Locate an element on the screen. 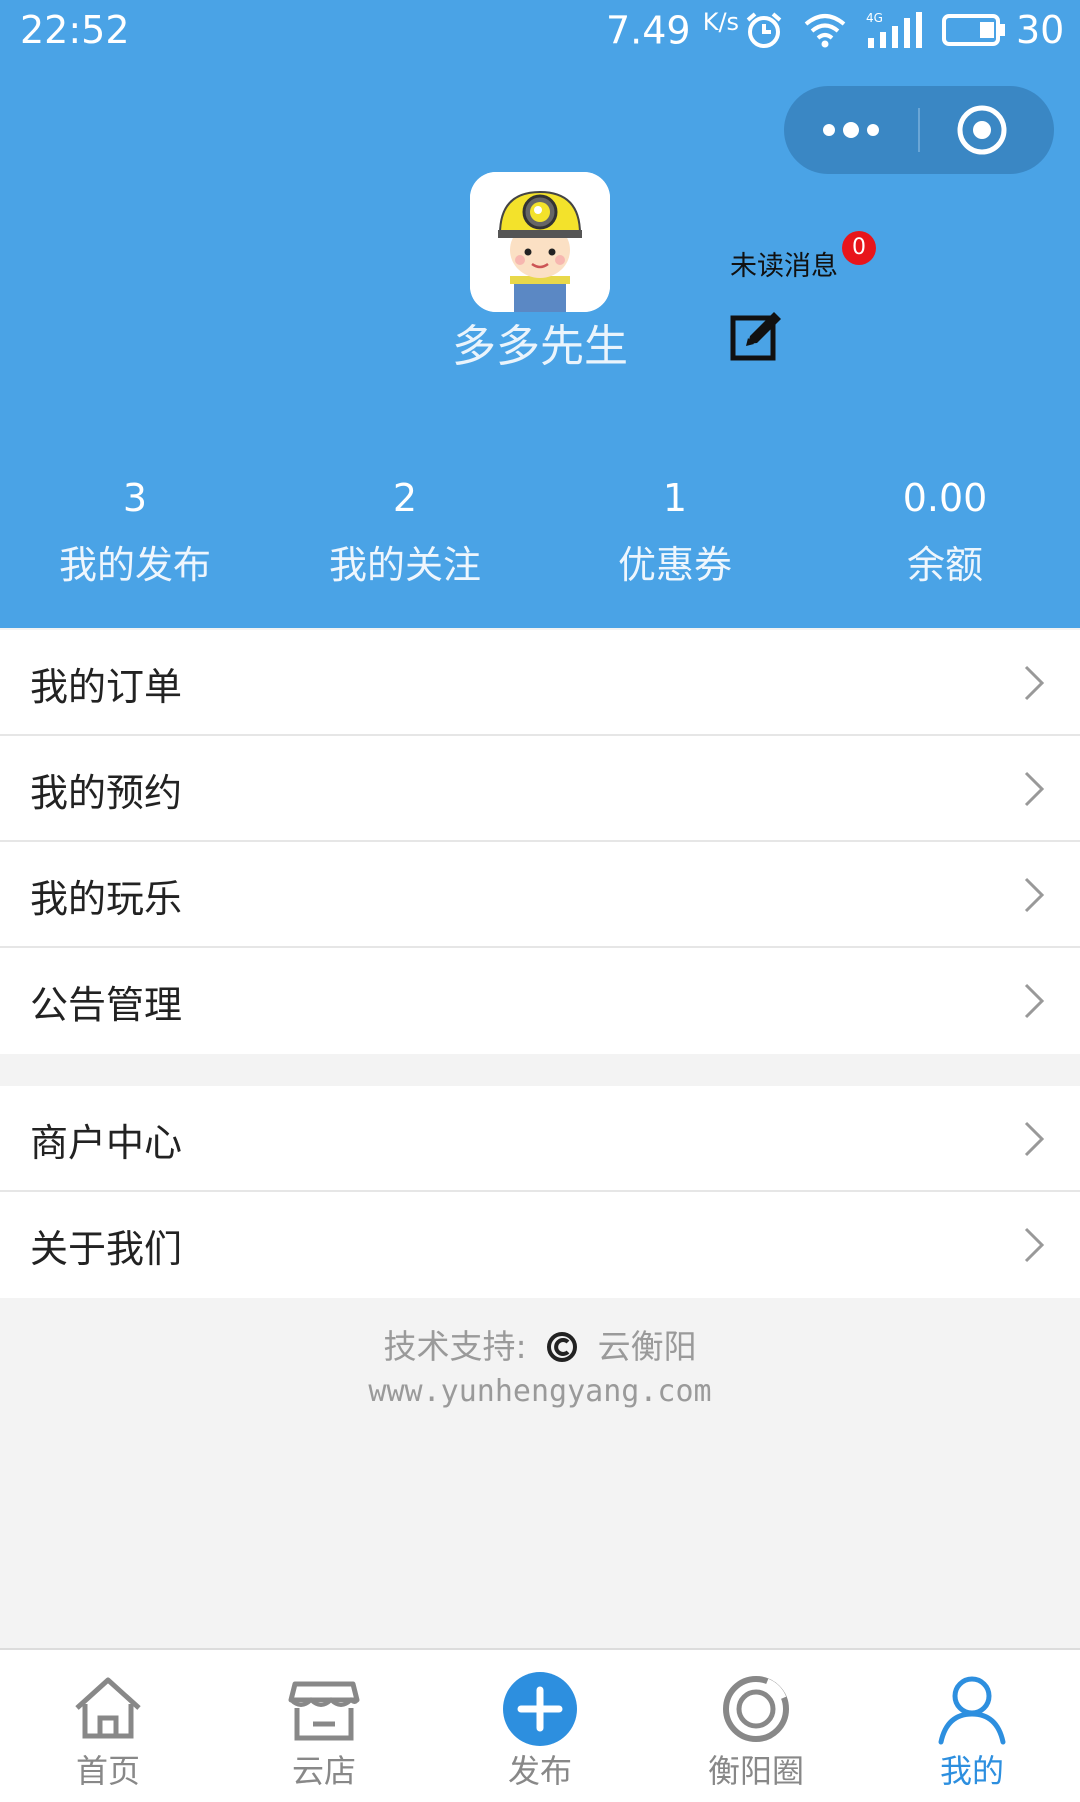 This screenshot has height=1802, width=1080. status-speed-value: 7.49 is located at coordinates (648, 30).